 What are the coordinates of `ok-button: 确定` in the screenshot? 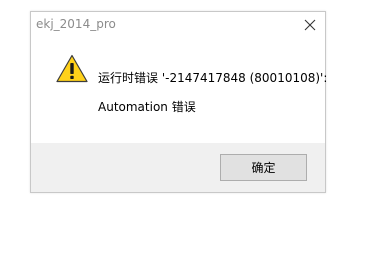 It's located at (263, 167).